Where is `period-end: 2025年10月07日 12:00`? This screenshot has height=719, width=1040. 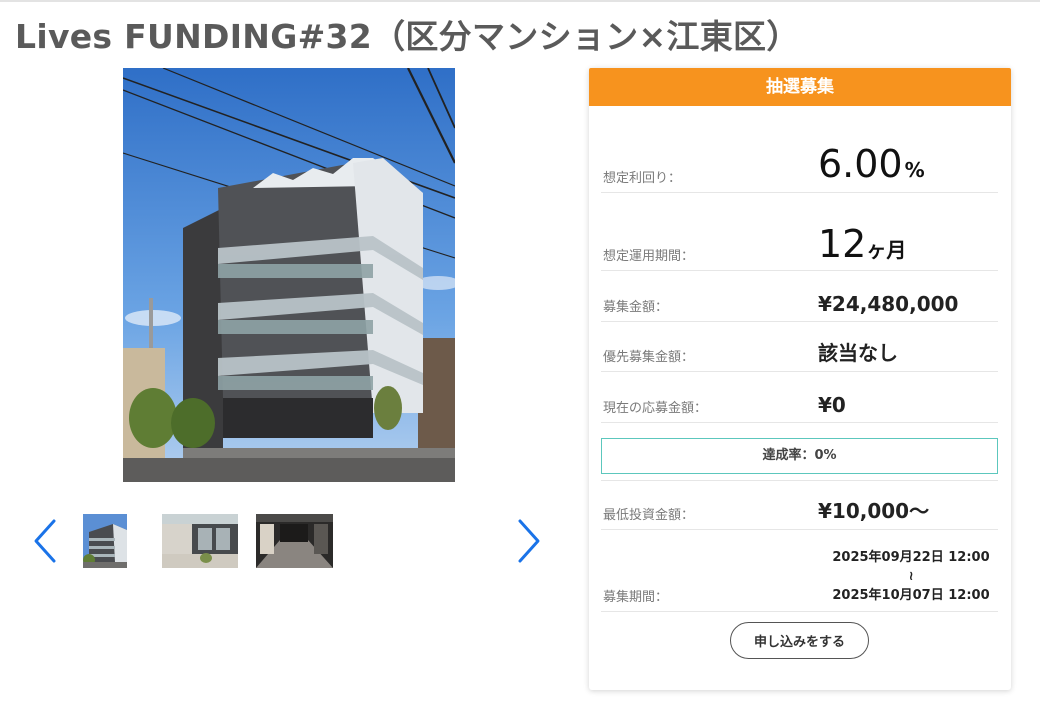 period-end: 2025年10月07日 12:00 is located at coordinates (911, 595).